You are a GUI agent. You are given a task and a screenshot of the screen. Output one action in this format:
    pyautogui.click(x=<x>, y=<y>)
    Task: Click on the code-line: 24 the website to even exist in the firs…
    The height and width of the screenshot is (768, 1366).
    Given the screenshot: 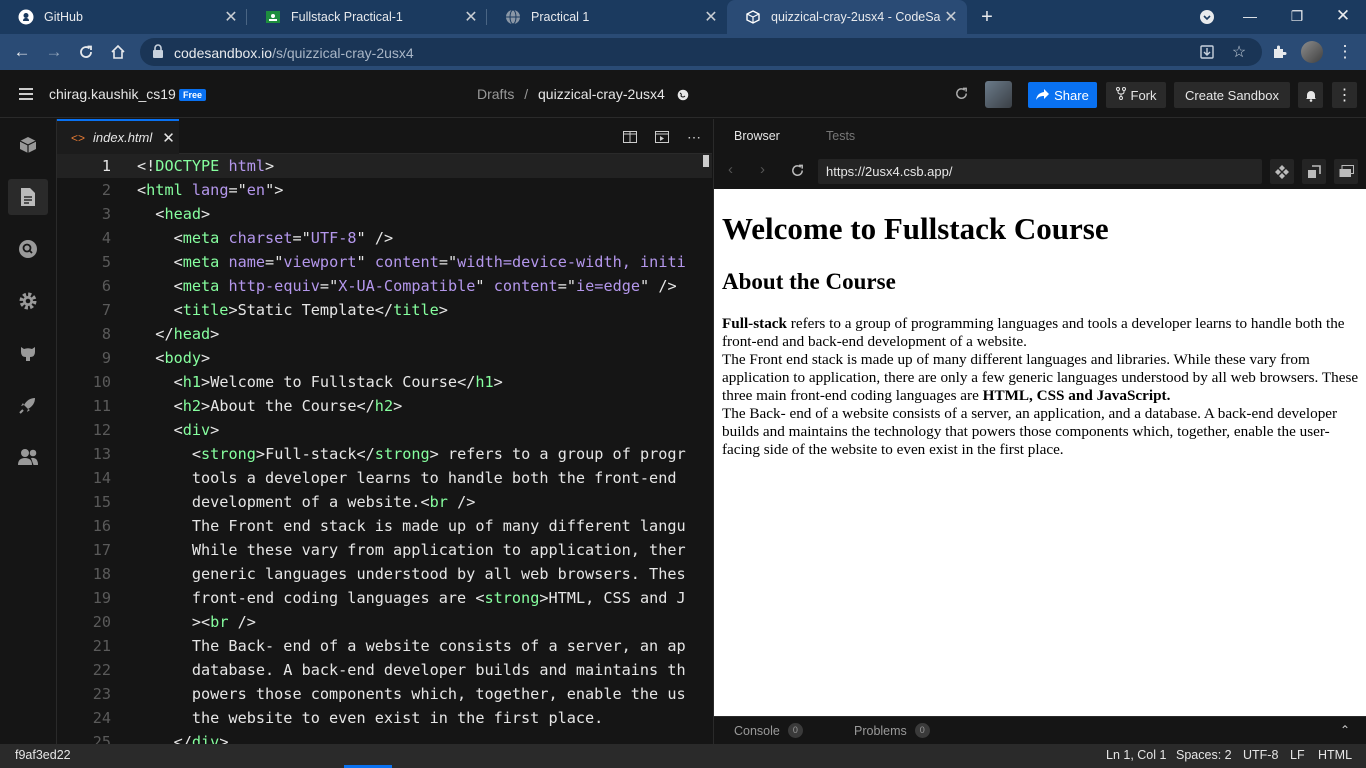 What is the action you would take?
    pyautogui.click(x=384, y=718)
    